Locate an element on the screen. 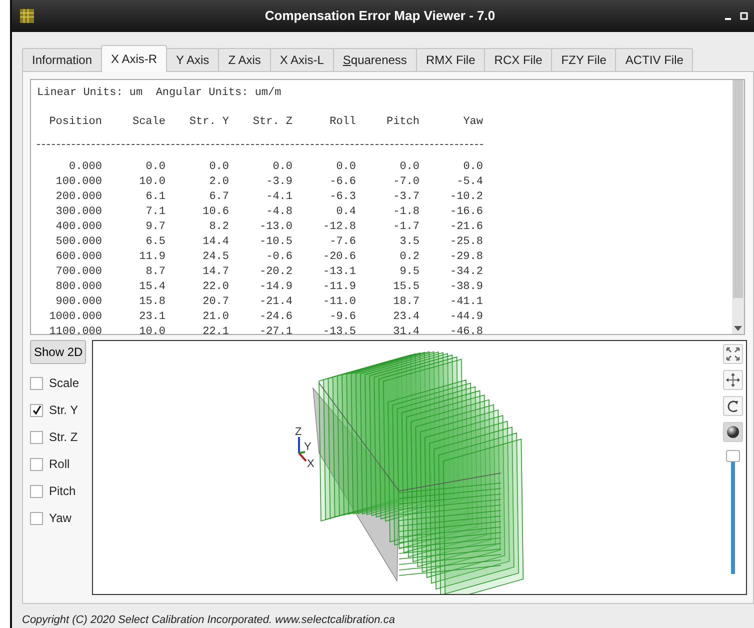 Image resolution: width=754 pixels, height=628 pixels. maximize-icon is located at coordinates (744, 15).